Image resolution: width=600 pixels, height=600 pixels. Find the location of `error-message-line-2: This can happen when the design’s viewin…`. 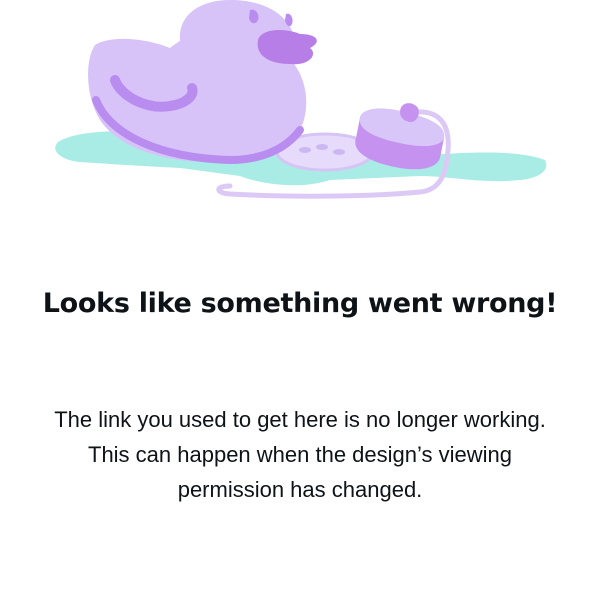

error-message-line-2: This can happen when the design’s viewin… is located at coordinates (300, 472).